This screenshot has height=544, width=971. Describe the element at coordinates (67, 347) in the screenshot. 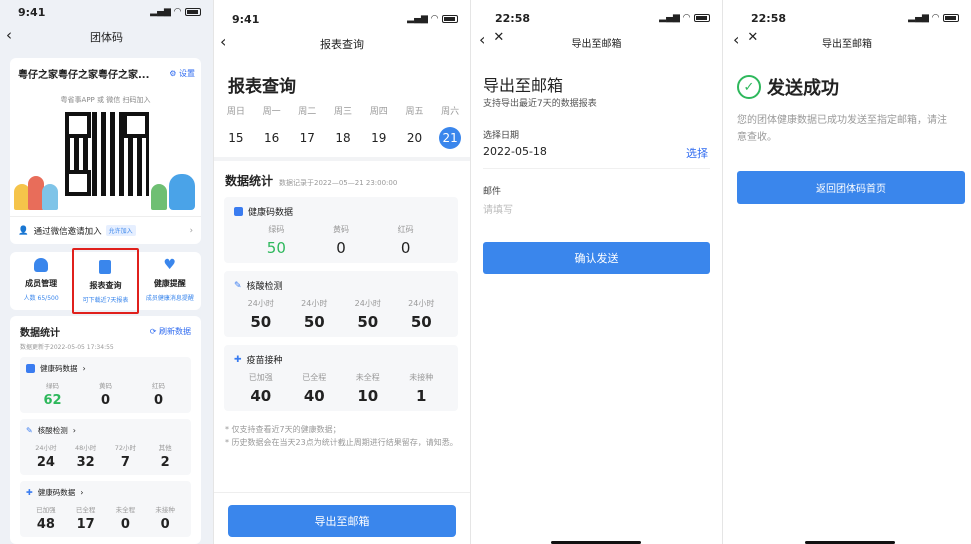

I see `updated-time: 数据更新于2022-05-05 17:34:55` at that location.